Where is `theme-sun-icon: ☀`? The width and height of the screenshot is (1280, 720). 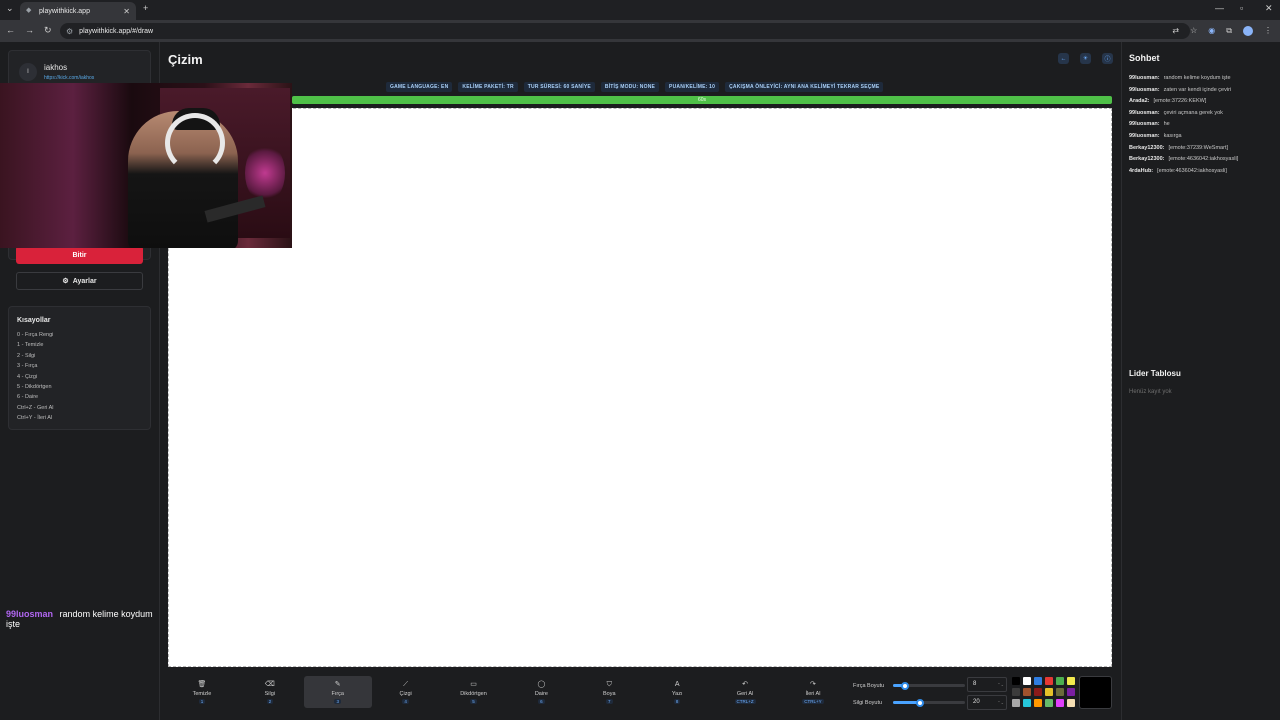
theme-sun-icon: ☀ is located at coordinates (1085, 58).